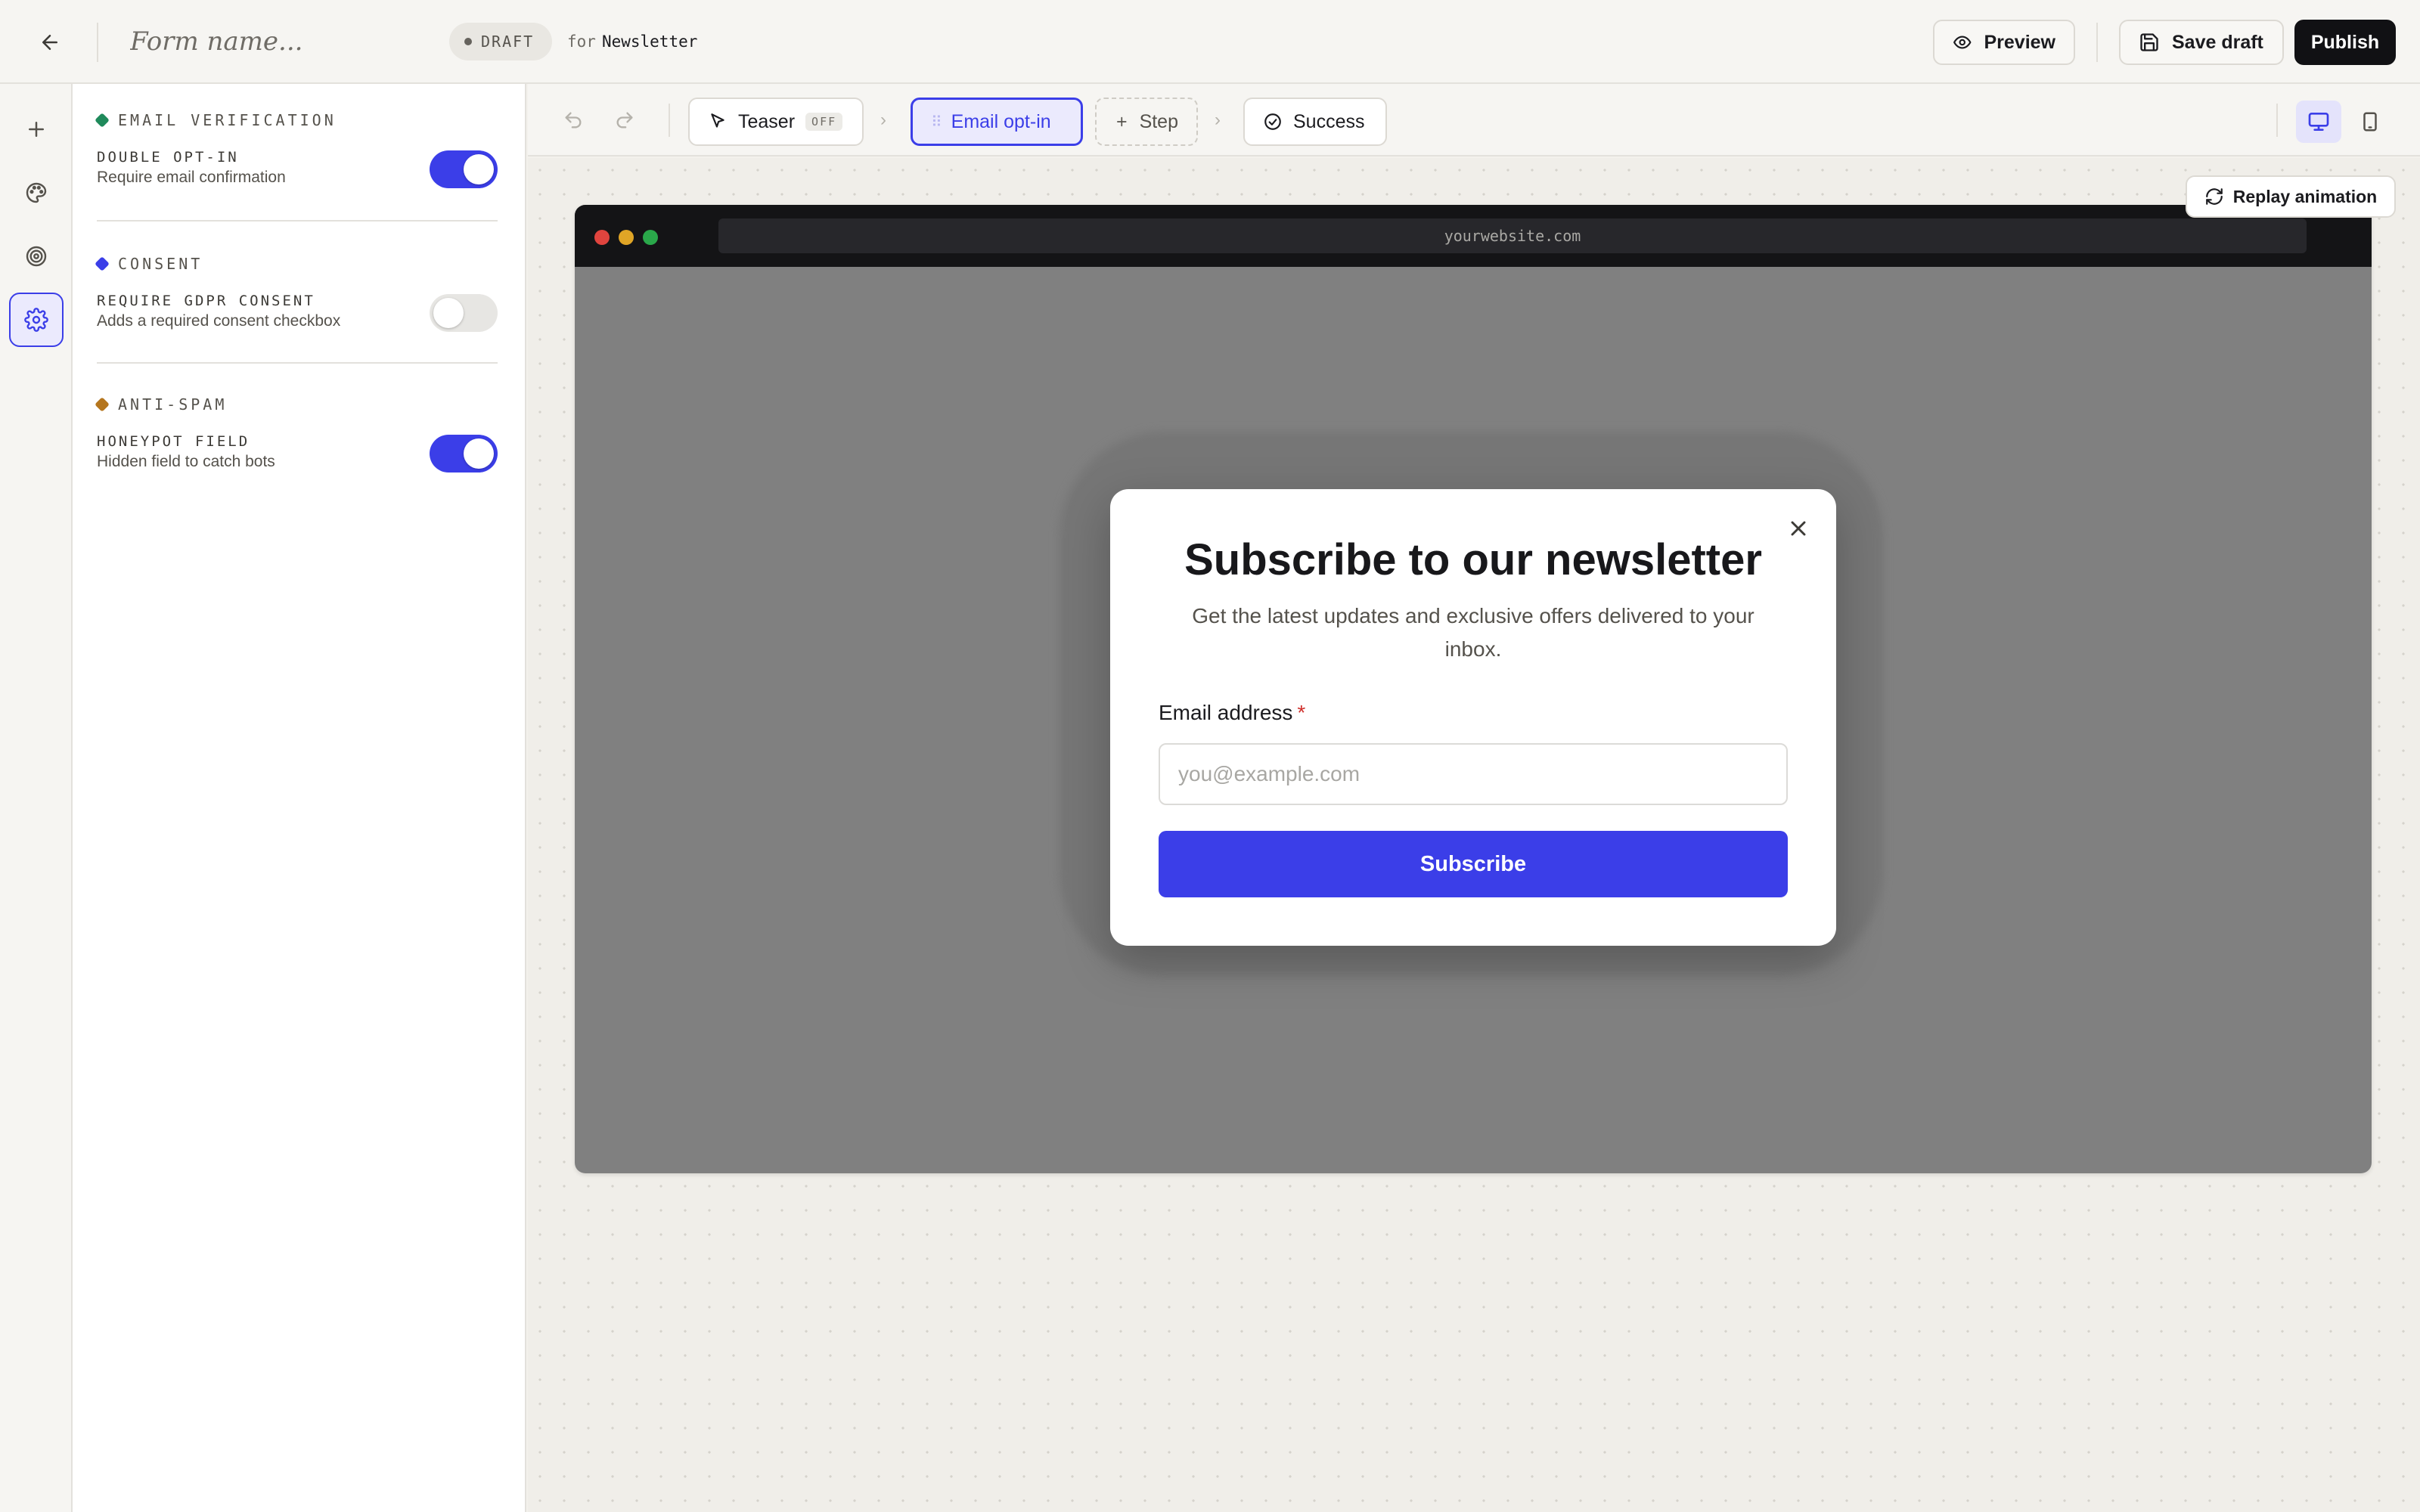 The image size is (2420, 1512). I want to click on target-name: Newsletter, so click(649, 42).